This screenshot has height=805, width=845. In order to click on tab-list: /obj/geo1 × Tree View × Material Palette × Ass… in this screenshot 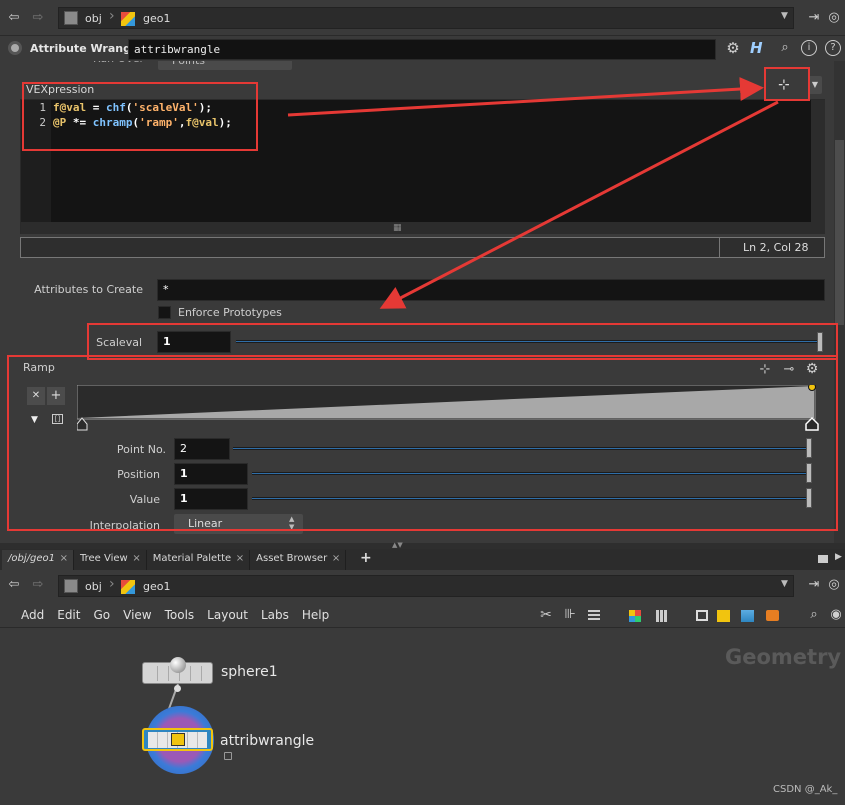, I will do `click(174, 560)`.